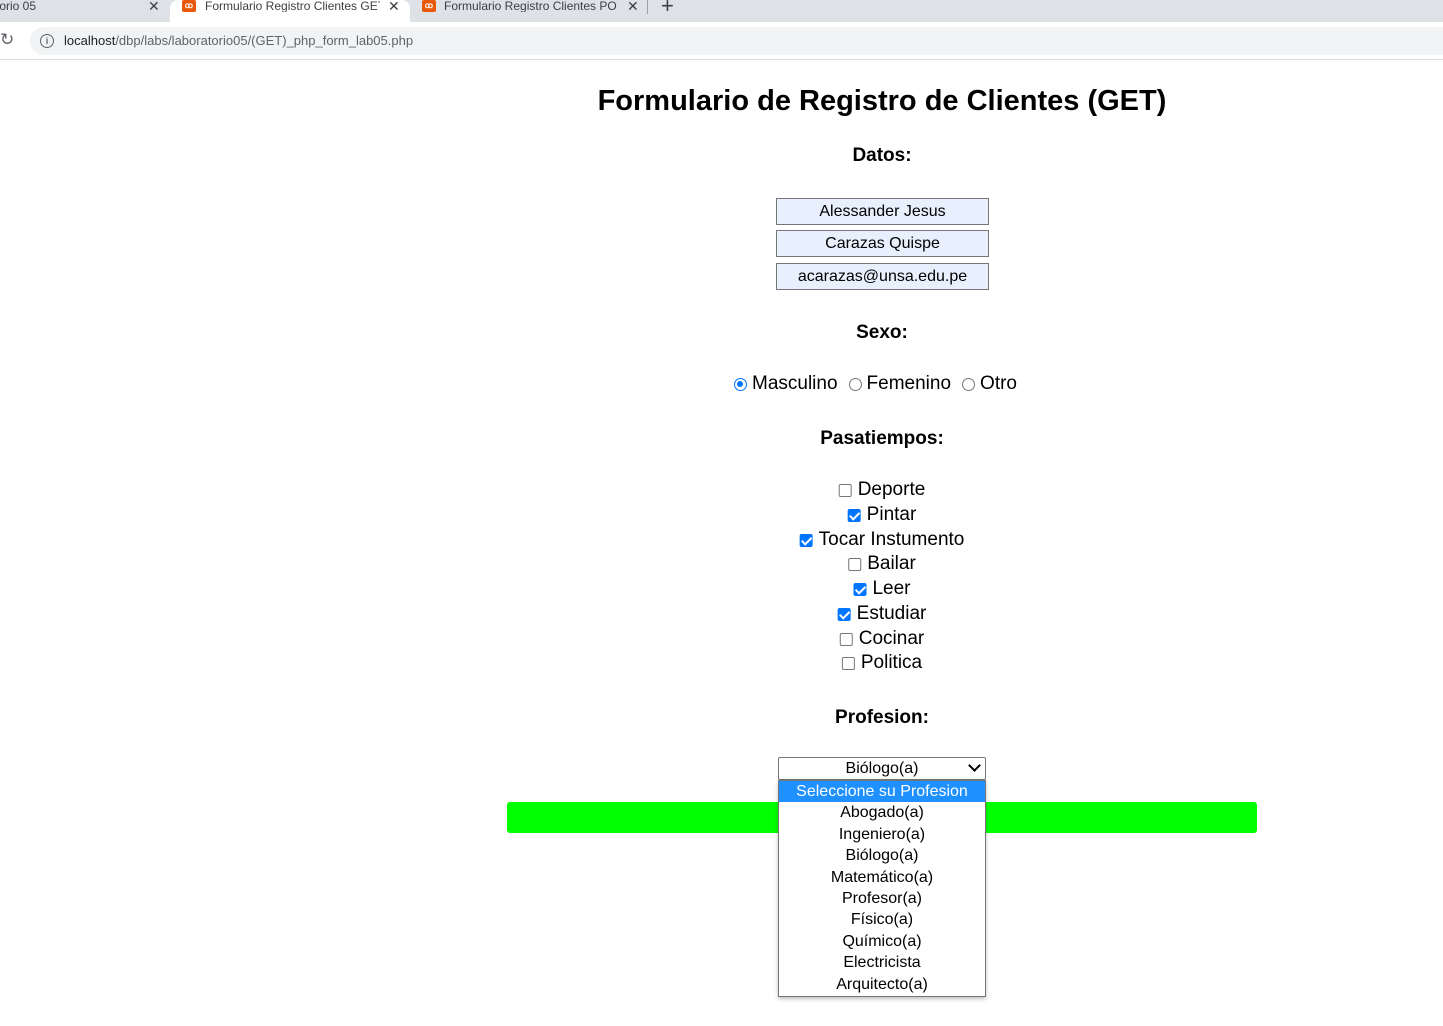 The image size is (1443, 1026). Describe the element at coordinates (882, 898) in the screenshot. I see `dropdown-option: Profesor(a)` at that location.